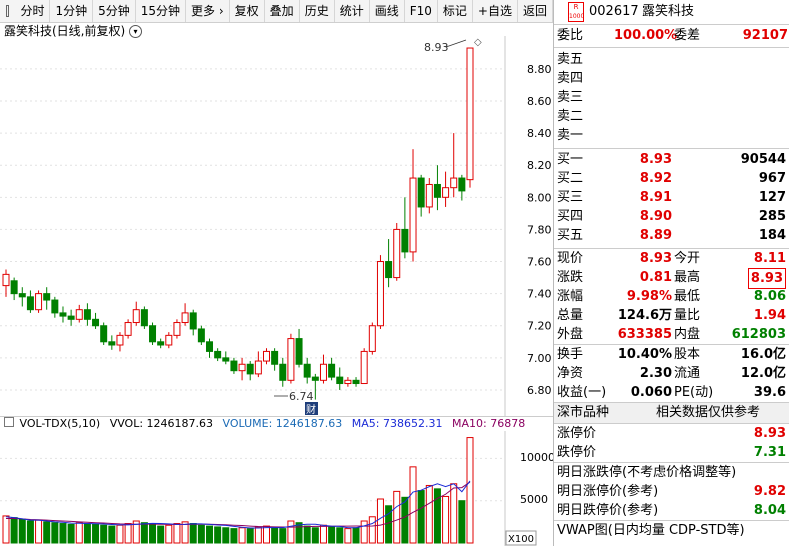 The height and width of the screenshot is (546, 789). I want to click on stat-value-left: 124.6万, so click(644, 315).